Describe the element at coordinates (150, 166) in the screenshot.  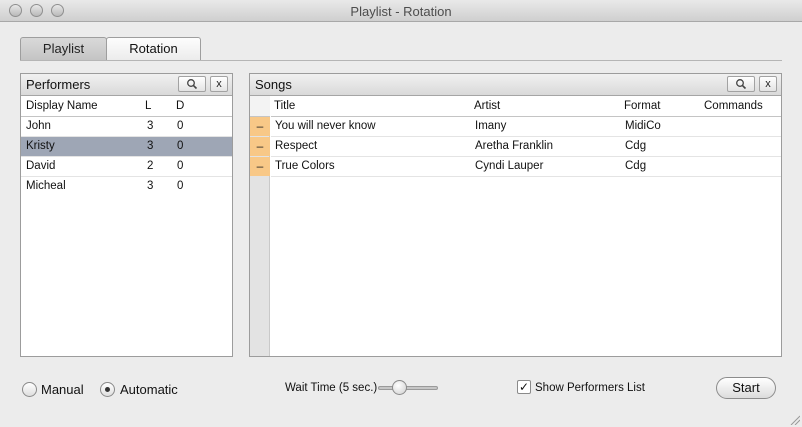
I see `performer-l: 2` at that location.